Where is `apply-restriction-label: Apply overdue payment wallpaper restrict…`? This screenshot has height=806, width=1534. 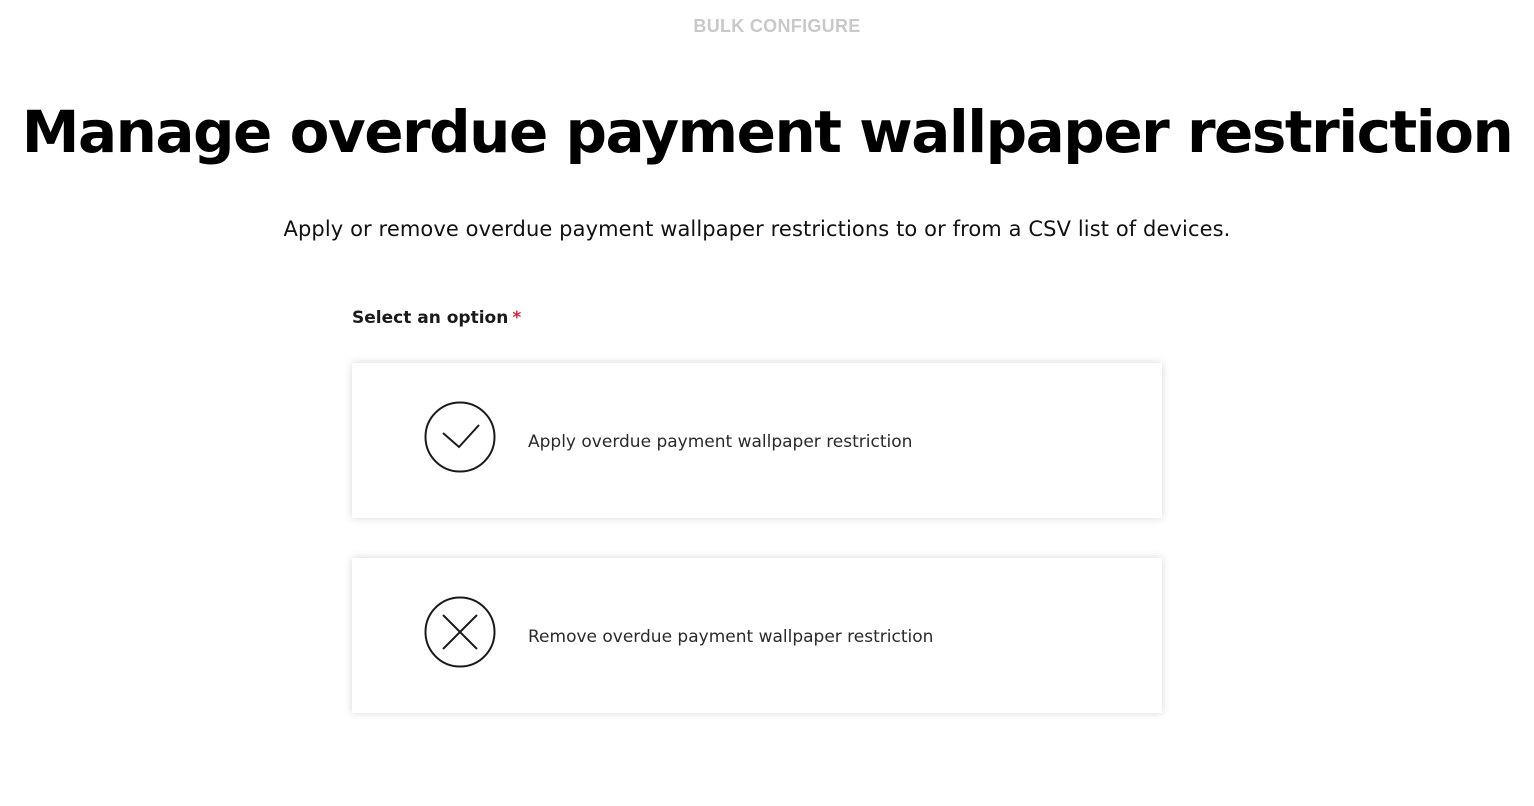 apply-restriction-label: Apply overdue payment wallpaper restrict… is located at coordinates (720, 442).